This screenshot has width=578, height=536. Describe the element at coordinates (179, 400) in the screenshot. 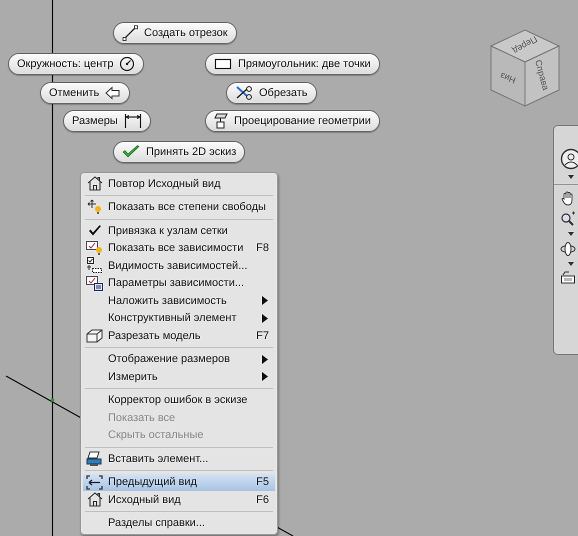

I see `menu-item: Корректор ошибок в эскизе` at that location.